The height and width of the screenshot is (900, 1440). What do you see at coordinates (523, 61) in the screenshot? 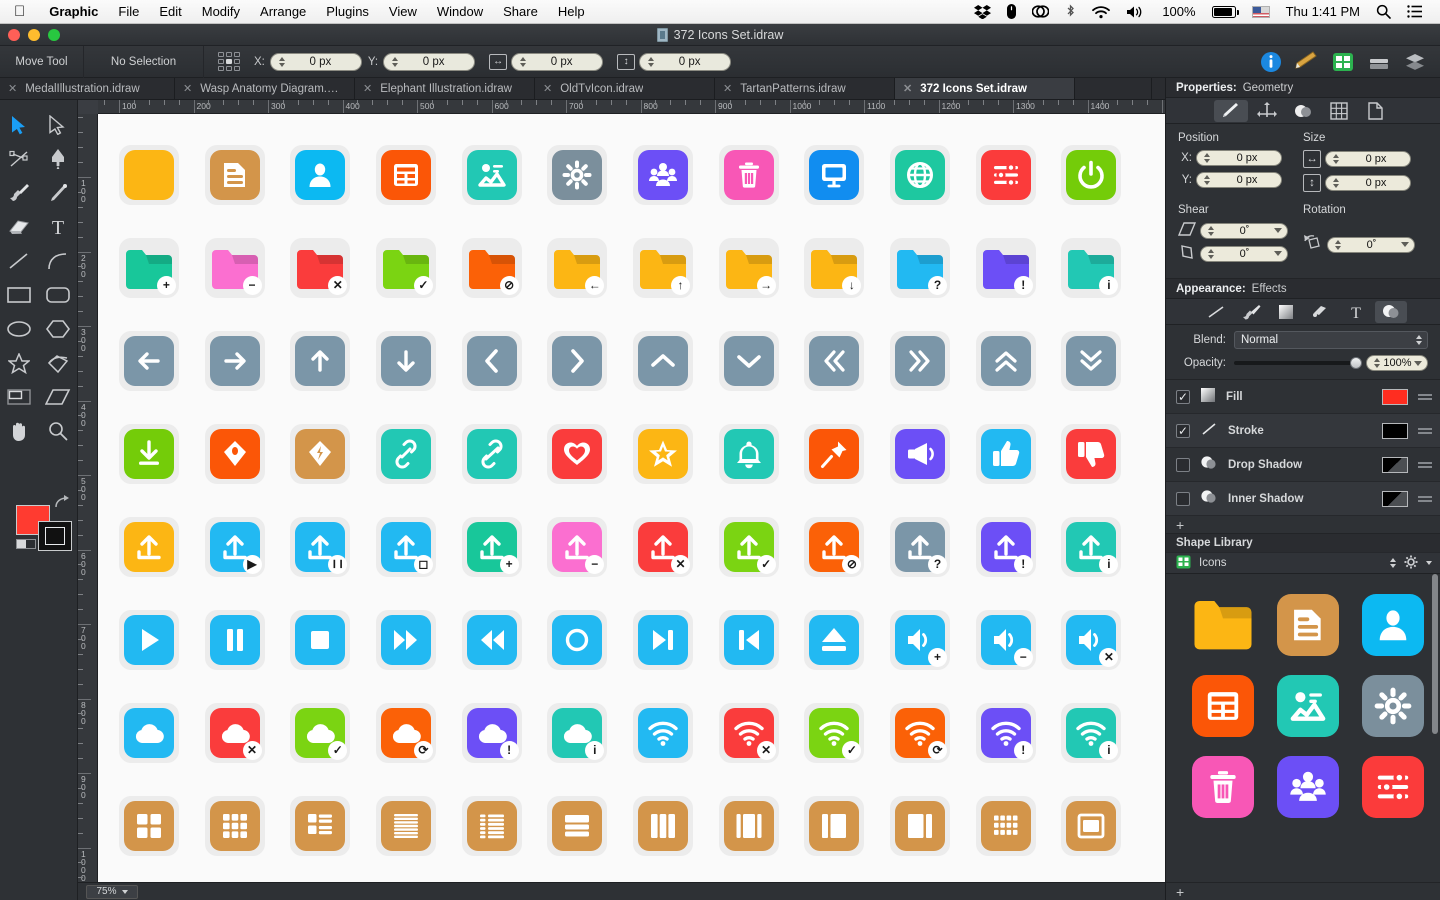
I see `width-stepper` at bounding box center [523, 61].